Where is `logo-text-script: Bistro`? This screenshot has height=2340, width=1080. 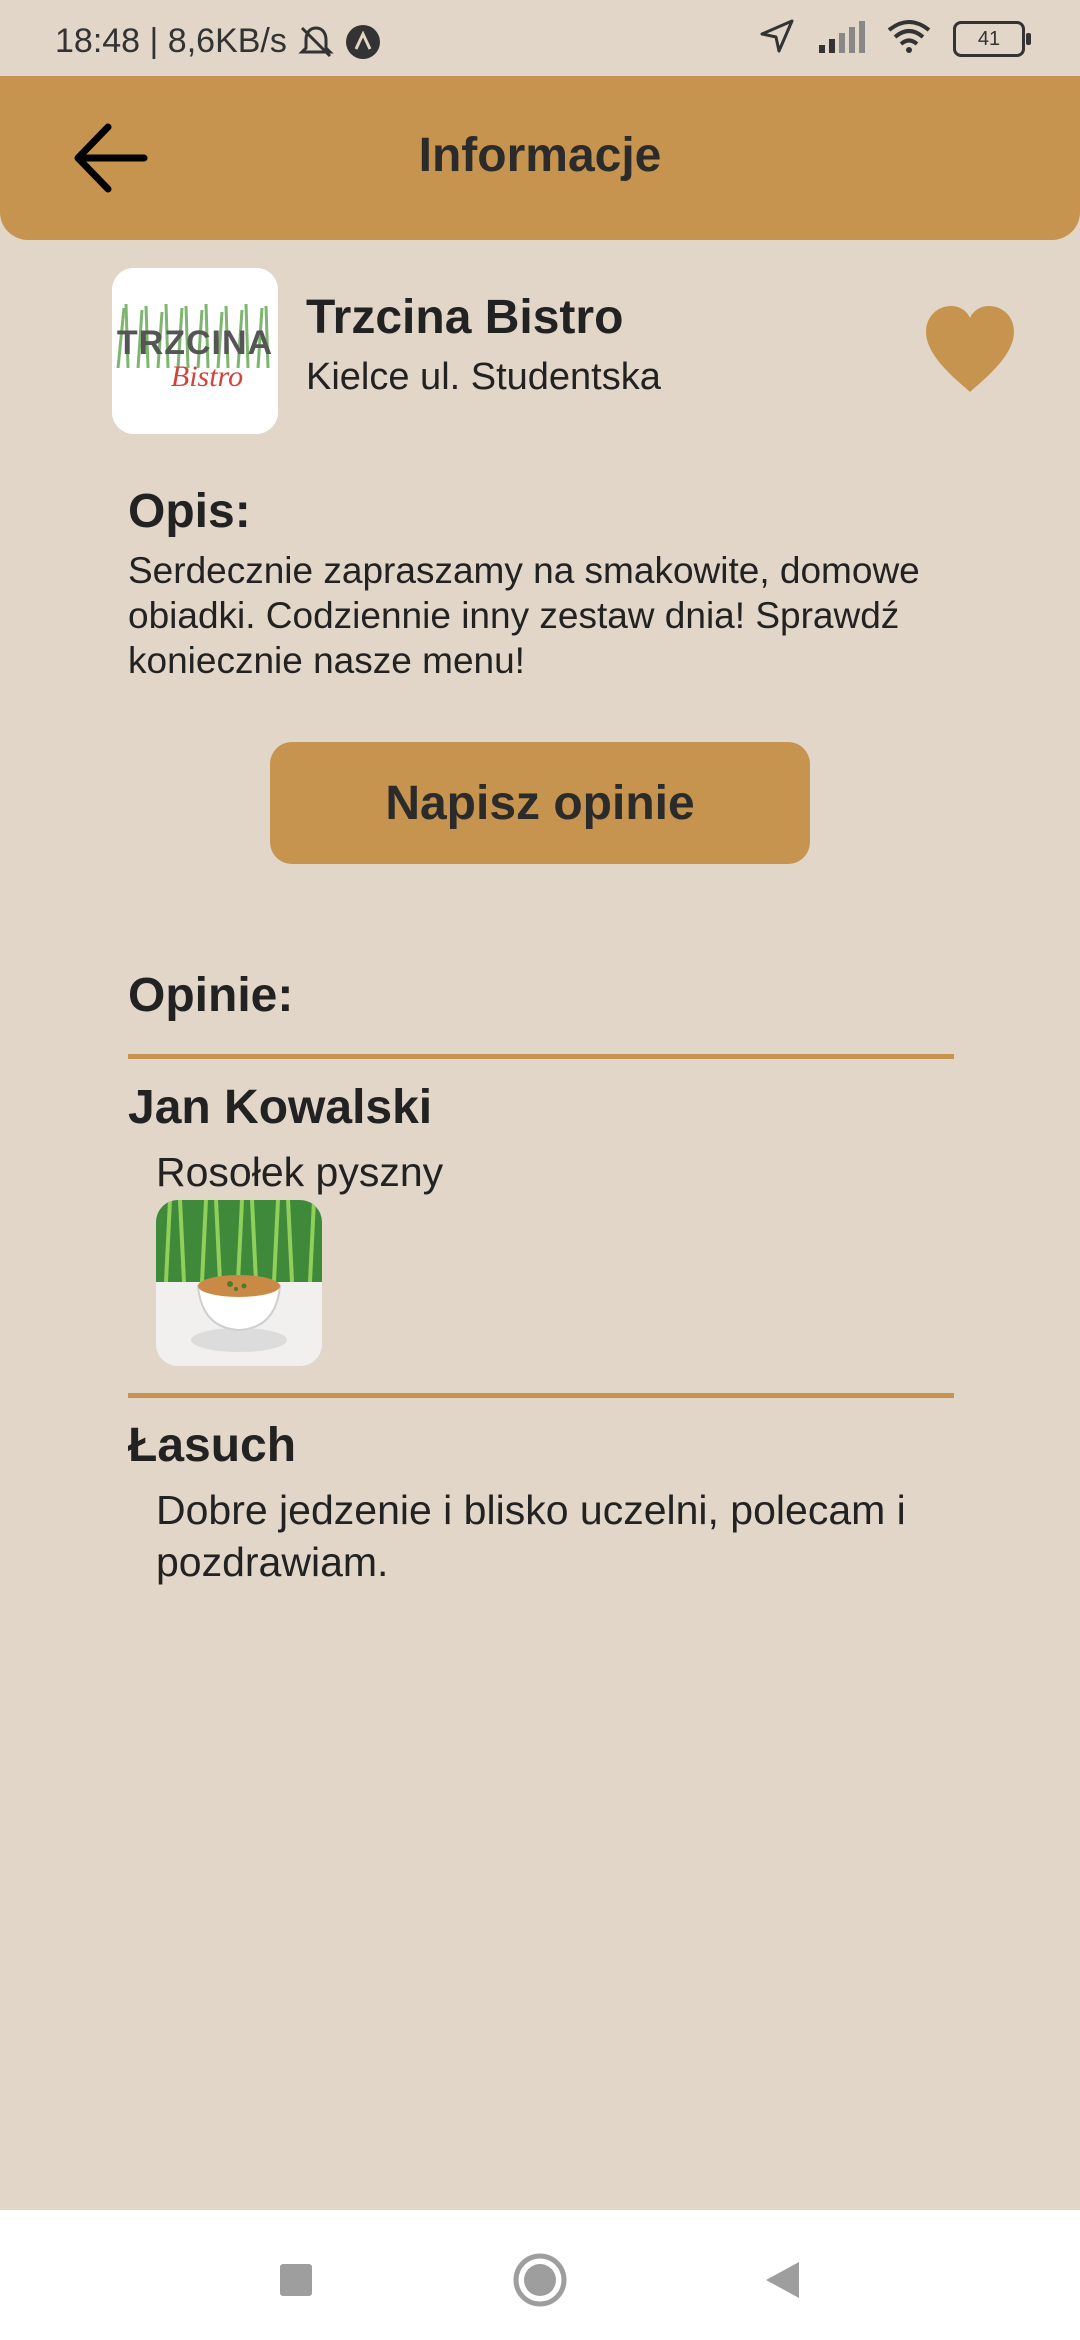
logo-text-script: Bistro is located at coordinates (207, 376).